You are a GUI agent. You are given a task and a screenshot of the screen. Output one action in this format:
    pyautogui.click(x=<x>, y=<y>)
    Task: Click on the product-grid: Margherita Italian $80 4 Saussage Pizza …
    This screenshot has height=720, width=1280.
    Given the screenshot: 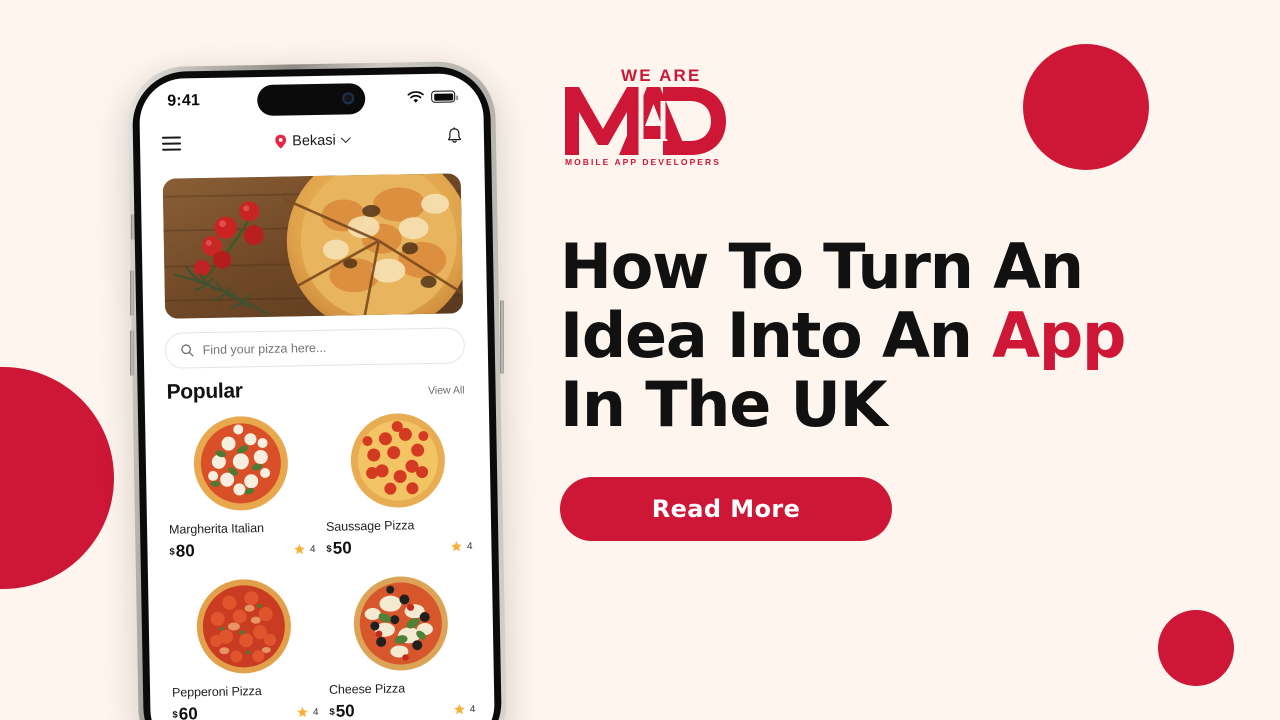 What is the action you would take?
    pyautogui.click(x=323, y=563)
    